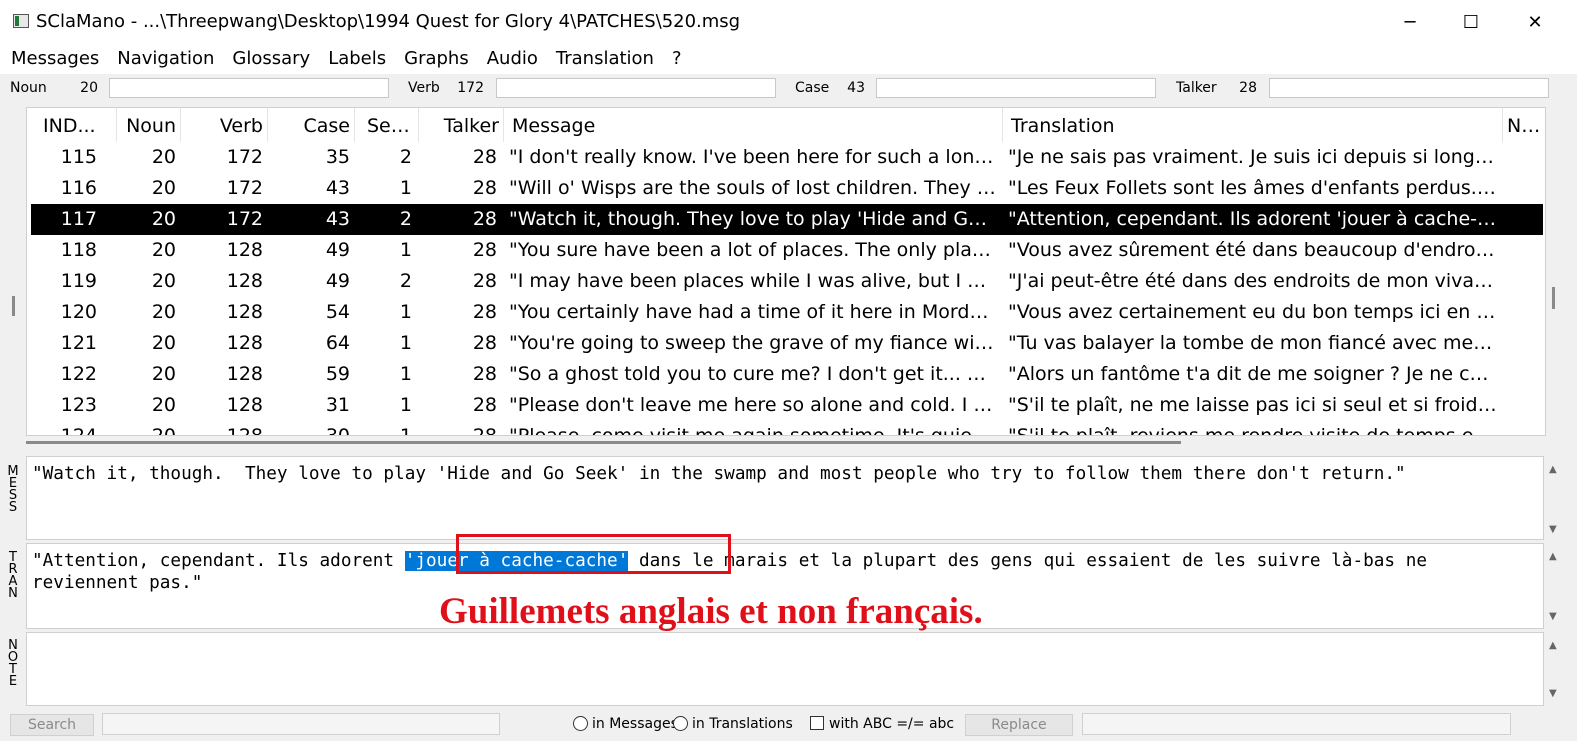 The height and width of the screenshot is (741, 1577). What do you see at coordinates (636, 88) in the screenshot?
I see `verb-field` at bounding box center [636, 88].